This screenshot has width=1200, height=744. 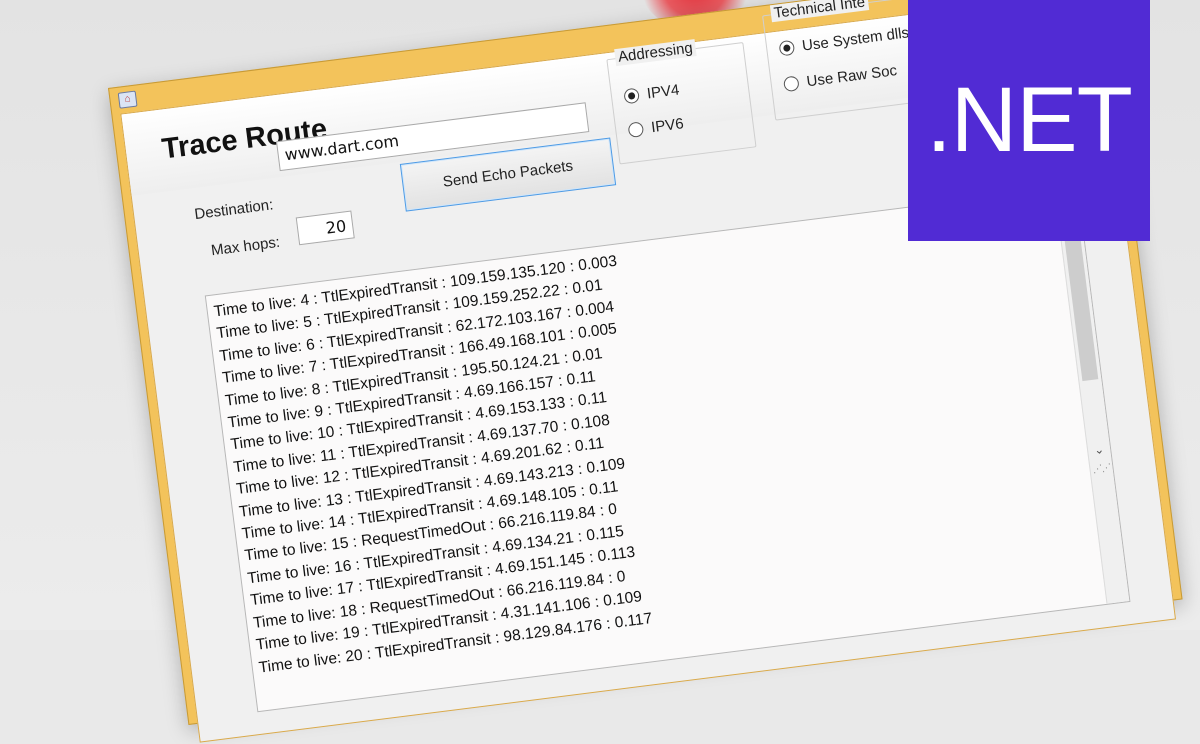 What do you see at coordinates (1099, 449) in the screenshot?
I see `scroll-down-icon: ⌄` at bounding box center [1099, 449].